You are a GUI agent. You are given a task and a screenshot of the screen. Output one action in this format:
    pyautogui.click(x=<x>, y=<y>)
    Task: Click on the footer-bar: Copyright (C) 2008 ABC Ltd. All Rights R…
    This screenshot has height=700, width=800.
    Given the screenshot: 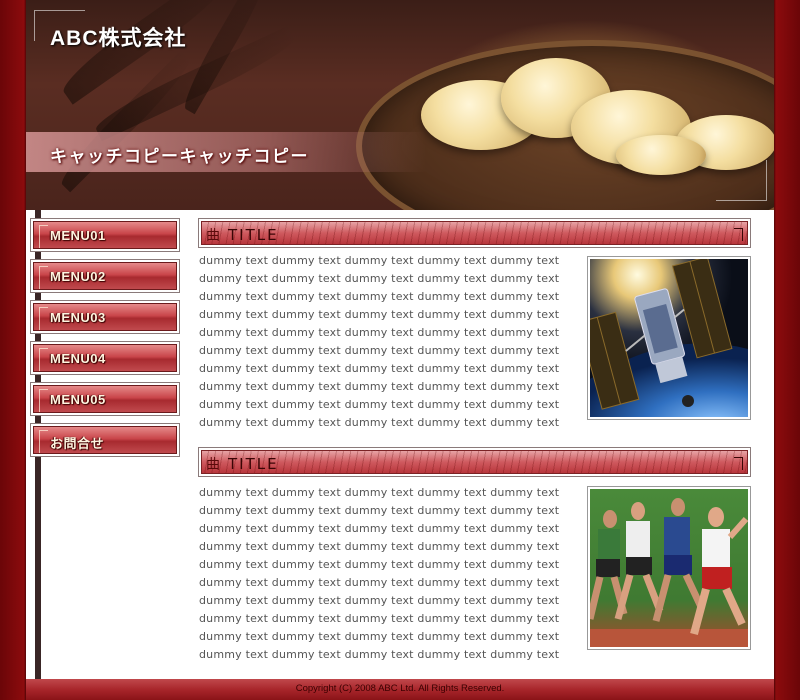 What is the action you would take?
    pyautogui.click(x=400, y=689)
    